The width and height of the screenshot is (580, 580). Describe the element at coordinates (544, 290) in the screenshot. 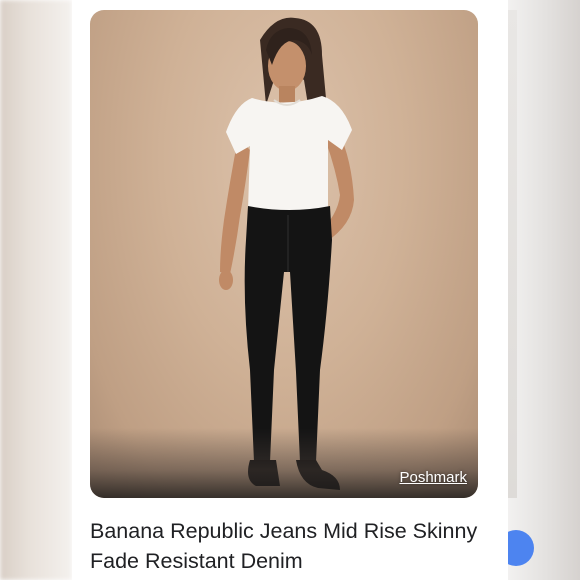

I see `right-blurred-edge` at that location.